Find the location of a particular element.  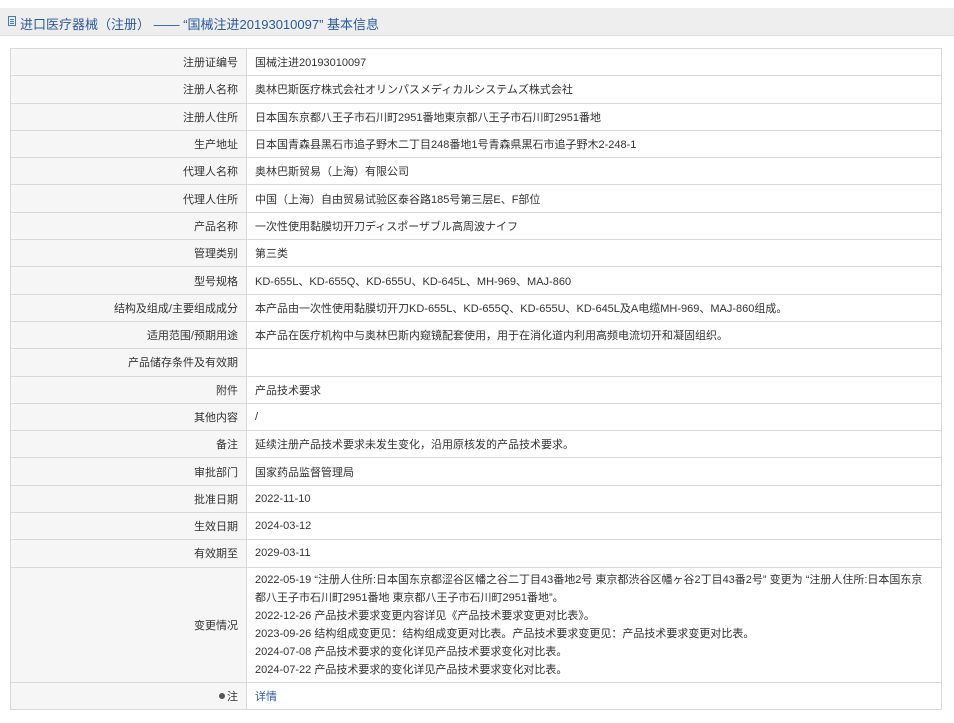

info-row: 代理人住所 中国（上海）自由贸易试验区泰谷路185号第三层E、F部位 is located at coordinates (476, 198).